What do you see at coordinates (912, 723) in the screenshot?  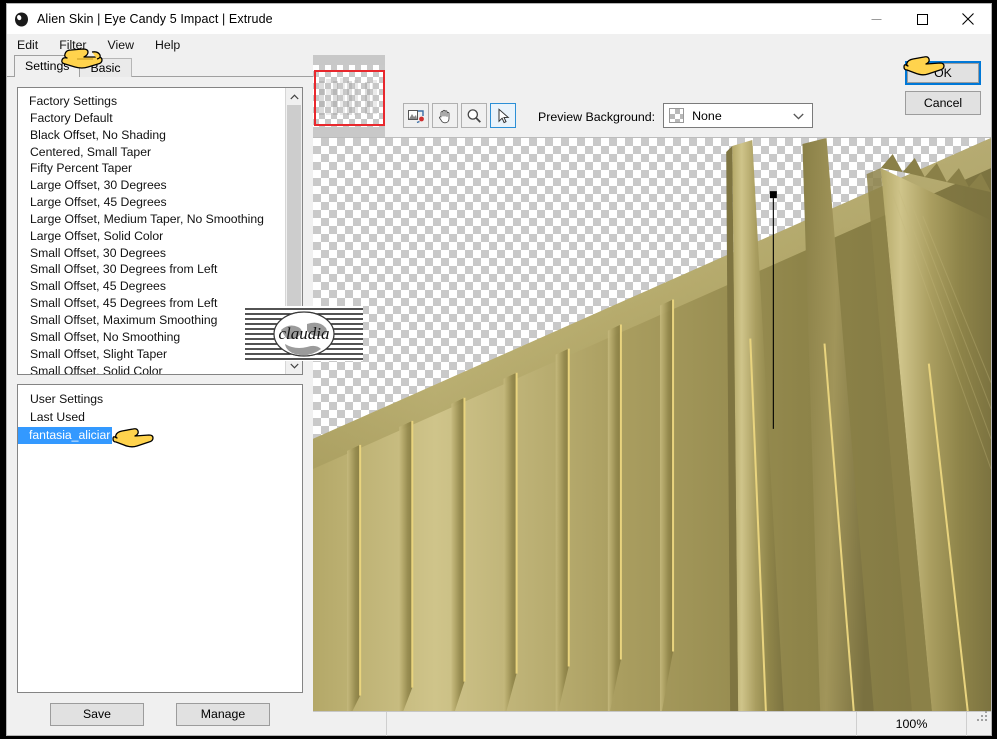 I see `status-zoom-level: 100%` at bounding box center [912, 723].